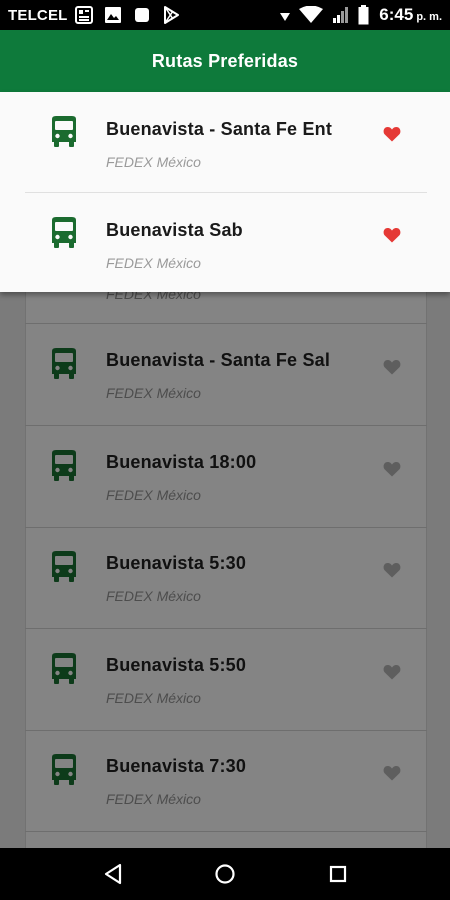 The height and width of the screenshot is (900, 450). I want to click on status-bar: TELCEL 6:45 p. m., so click(225, 15).